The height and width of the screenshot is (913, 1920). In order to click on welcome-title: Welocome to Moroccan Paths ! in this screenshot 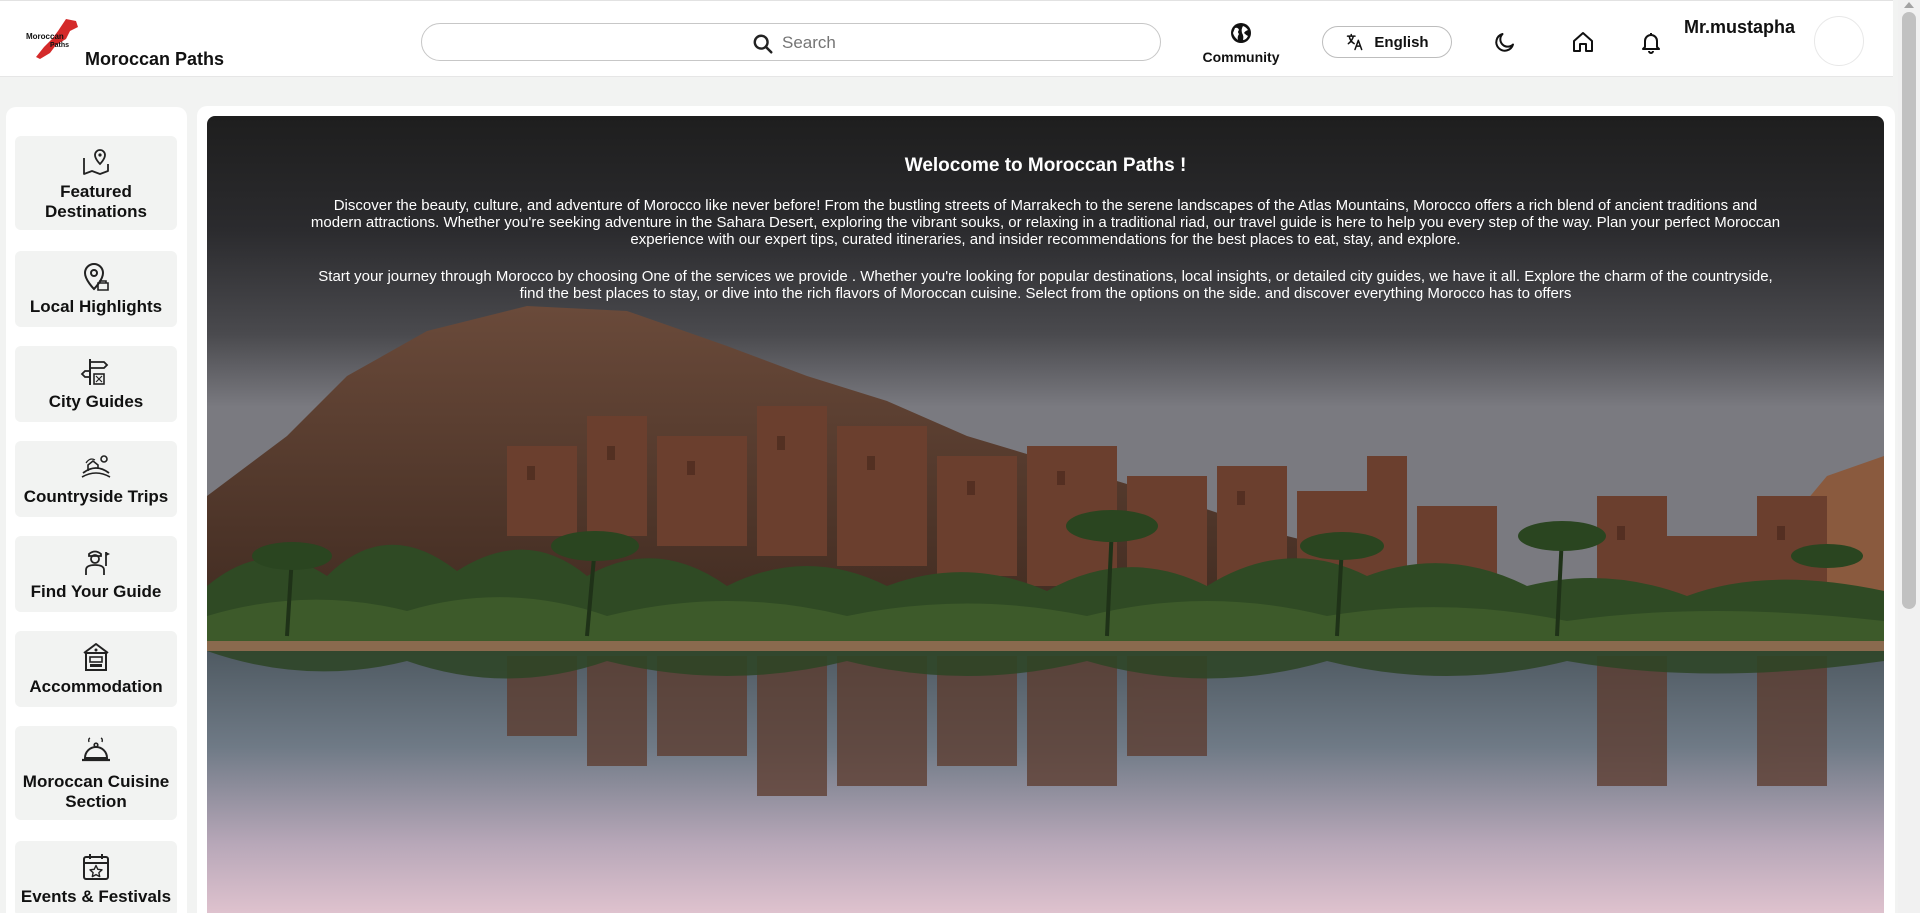, I will do `click(1045, 165)`.